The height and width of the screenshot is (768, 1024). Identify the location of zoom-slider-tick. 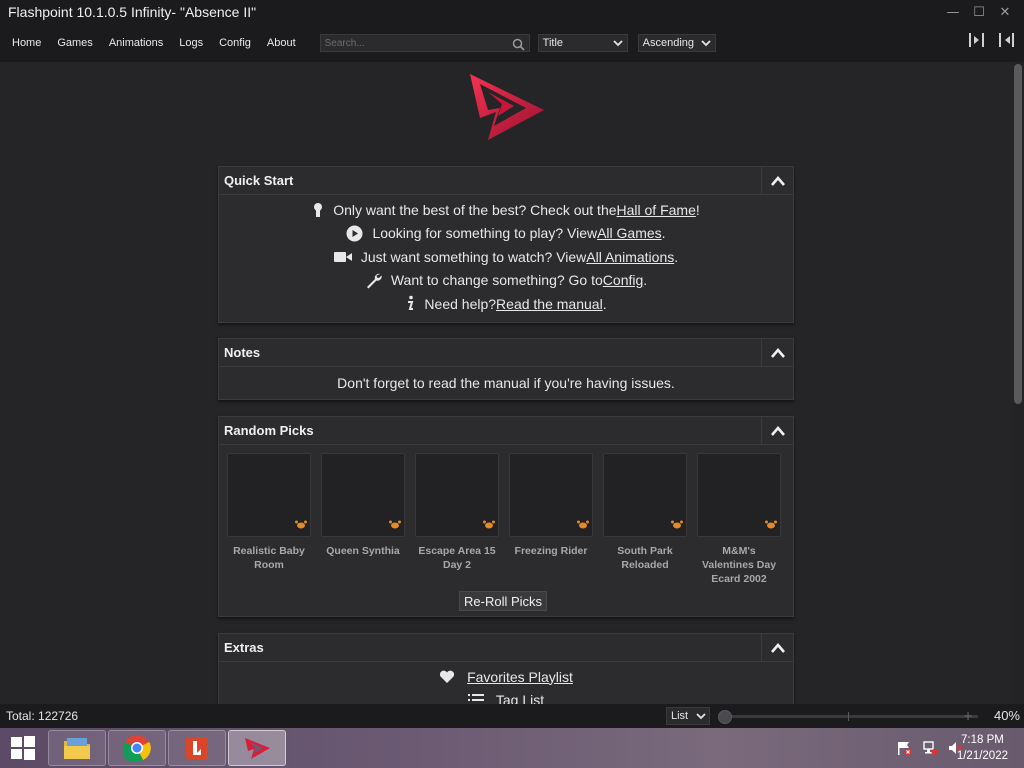
(848, 716).